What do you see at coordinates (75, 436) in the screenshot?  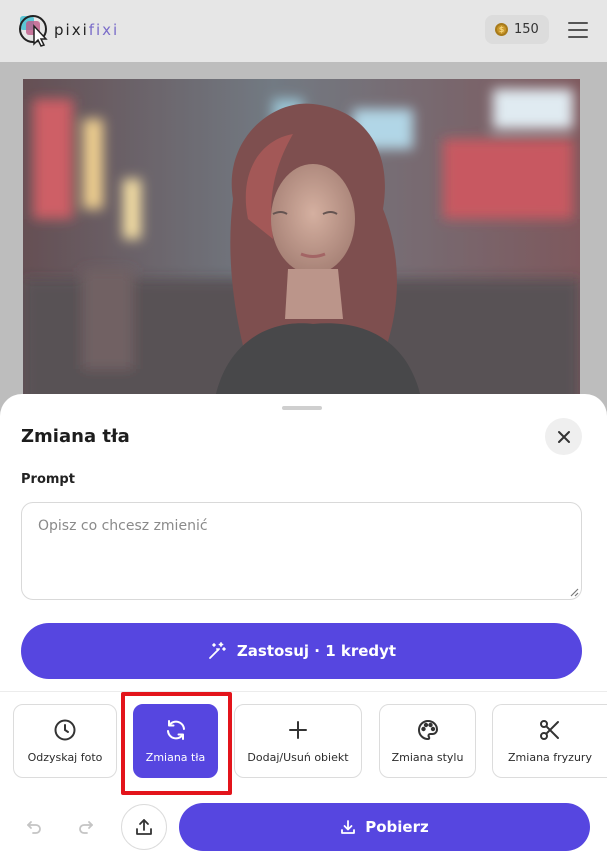 I see `sheet-title: Zmiana tła` at bounding box center [75, 436].